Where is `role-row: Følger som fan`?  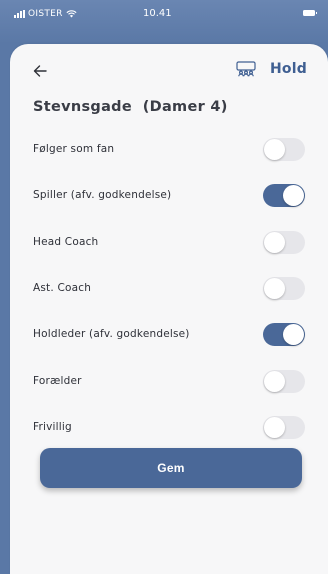 role-row: Følger som fan is located at coordinates (169, 150).